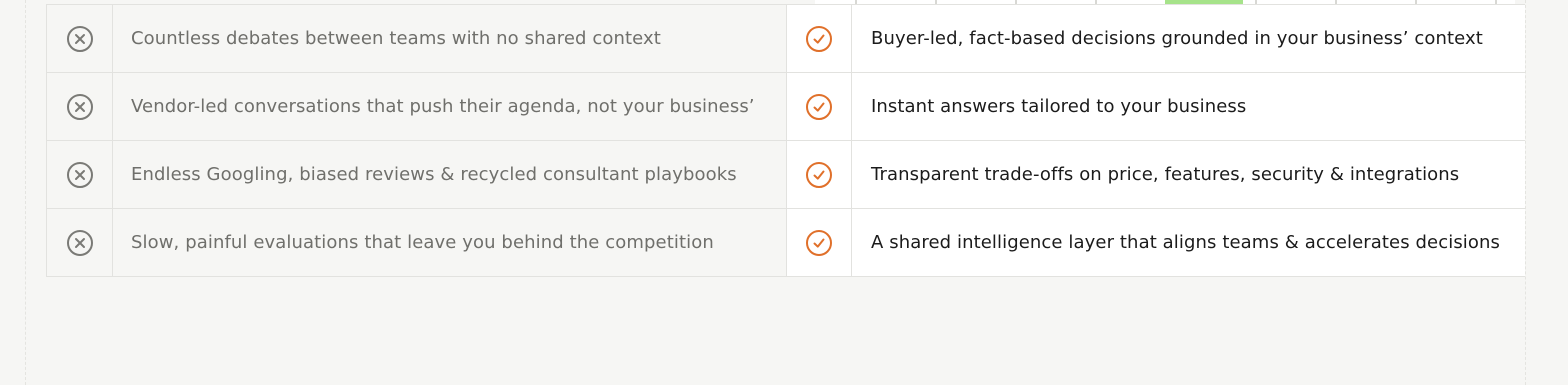 The image size is (1568, 385). Describe the element at coordinates (1525, 192) in the screenshot. I see `layout-guide-right` at that location.